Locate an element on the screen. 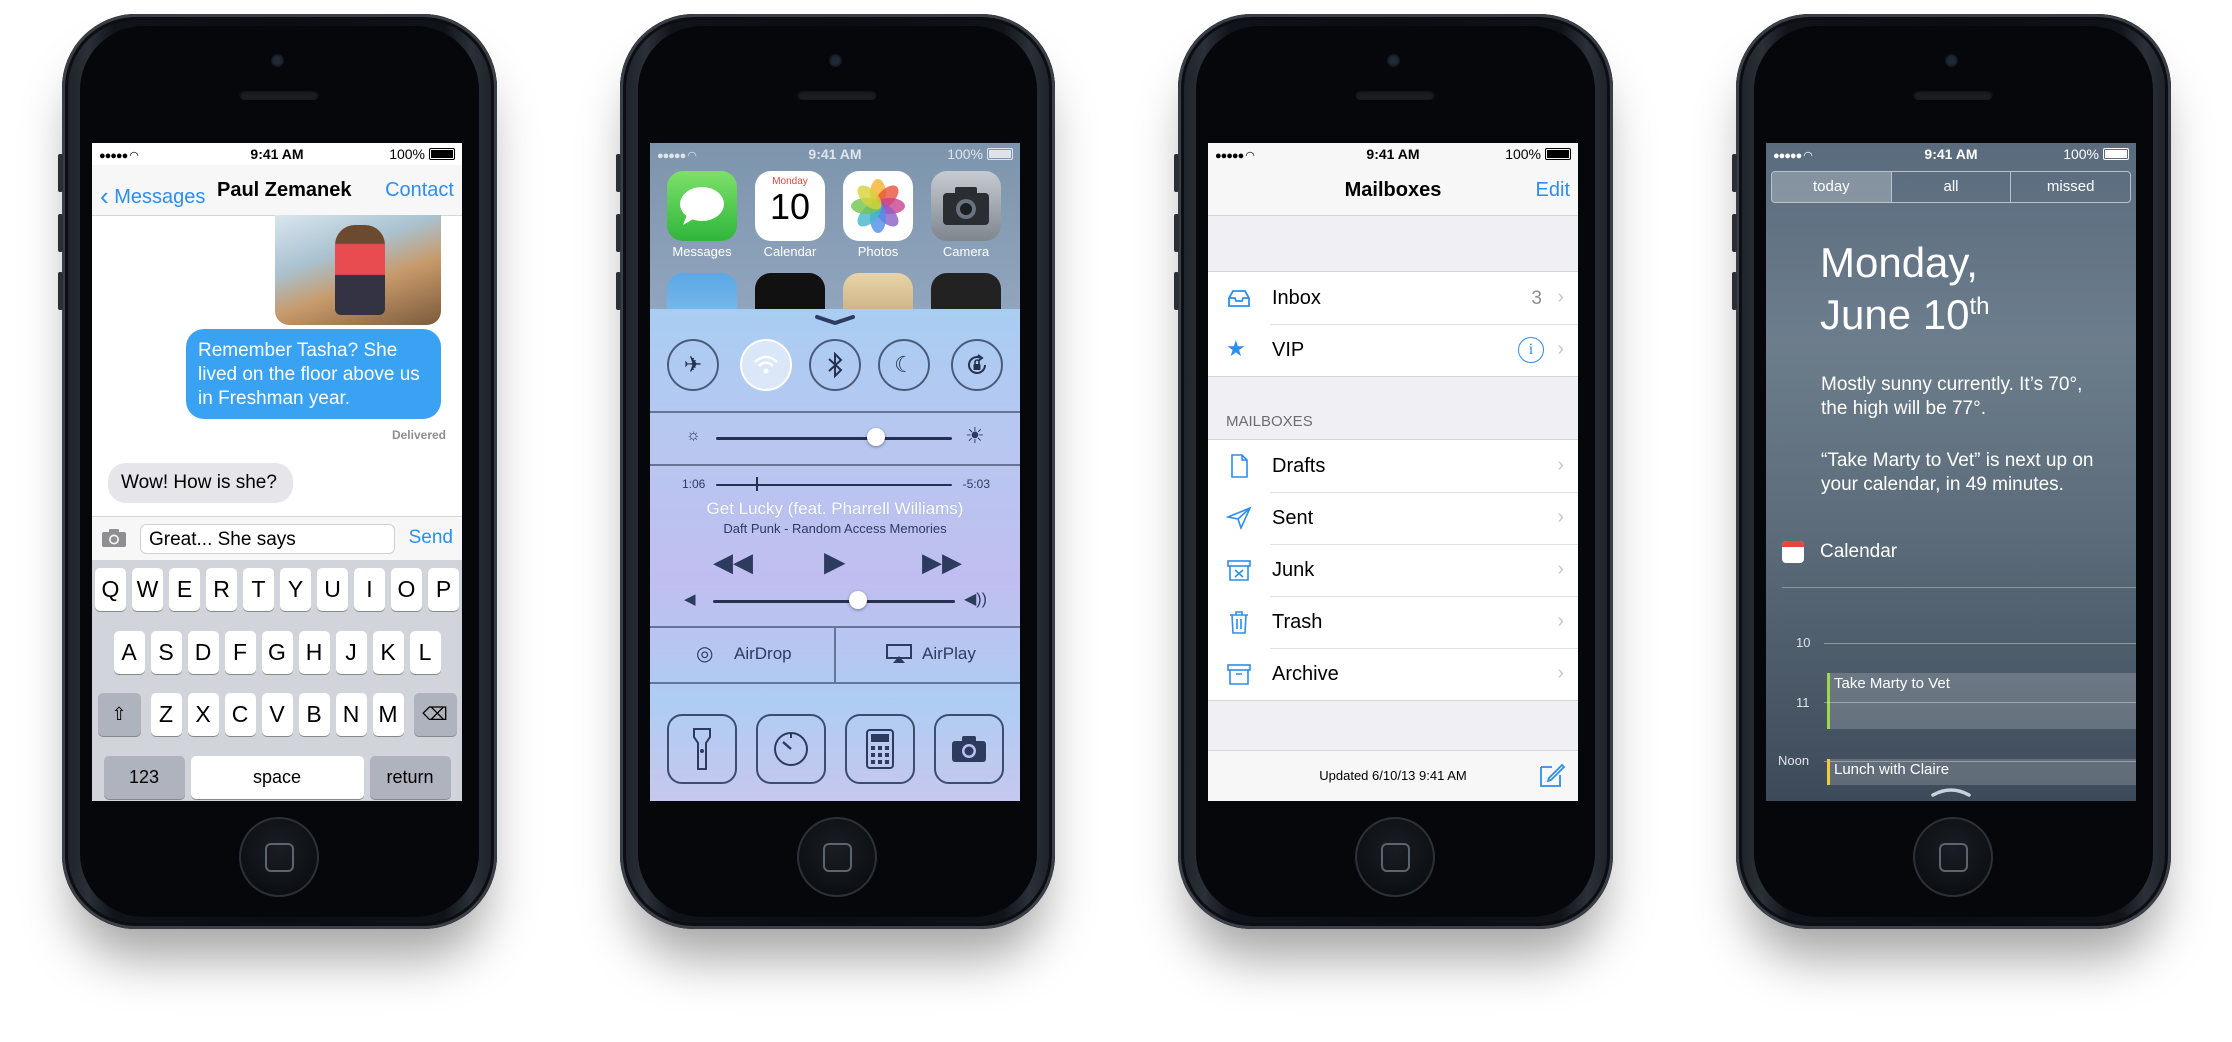  messages-app-icon is located at coordinates (702, 206).